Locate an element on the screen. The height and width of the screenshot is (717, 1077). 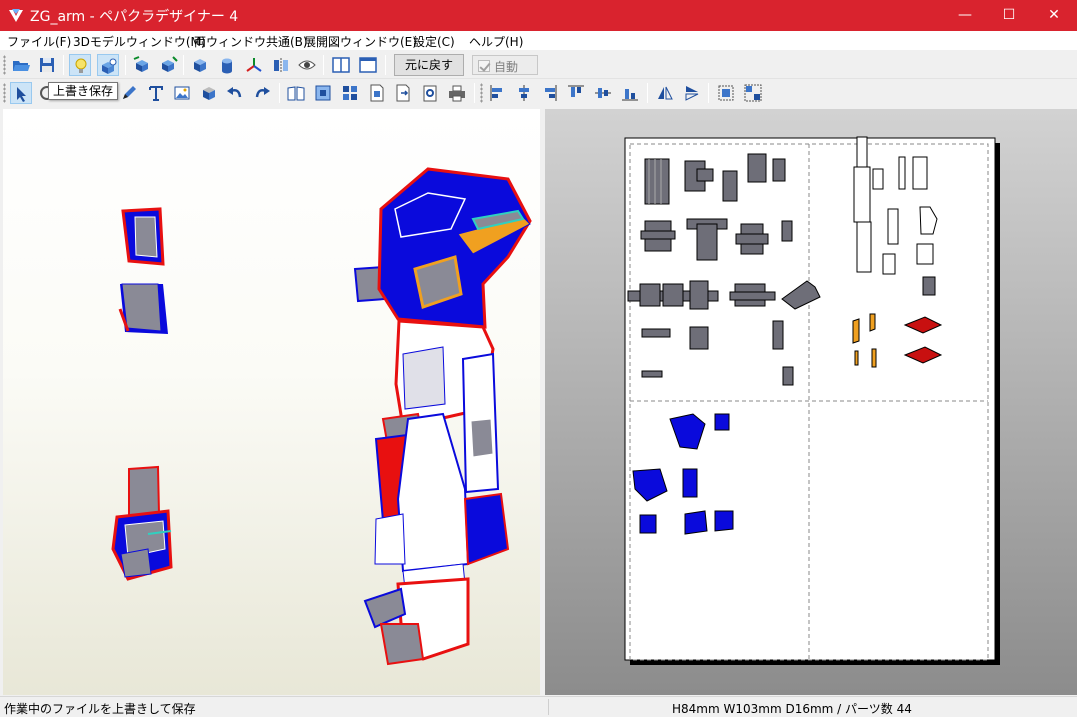
move-model-icon is located at coordinates (170, 64).